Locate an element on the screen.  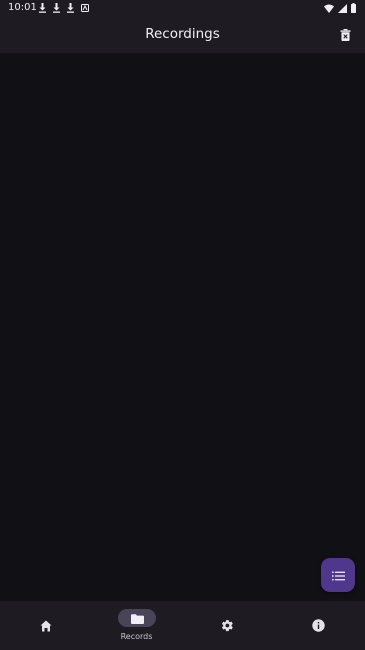
home-icon is located at coordinates (46, 626).